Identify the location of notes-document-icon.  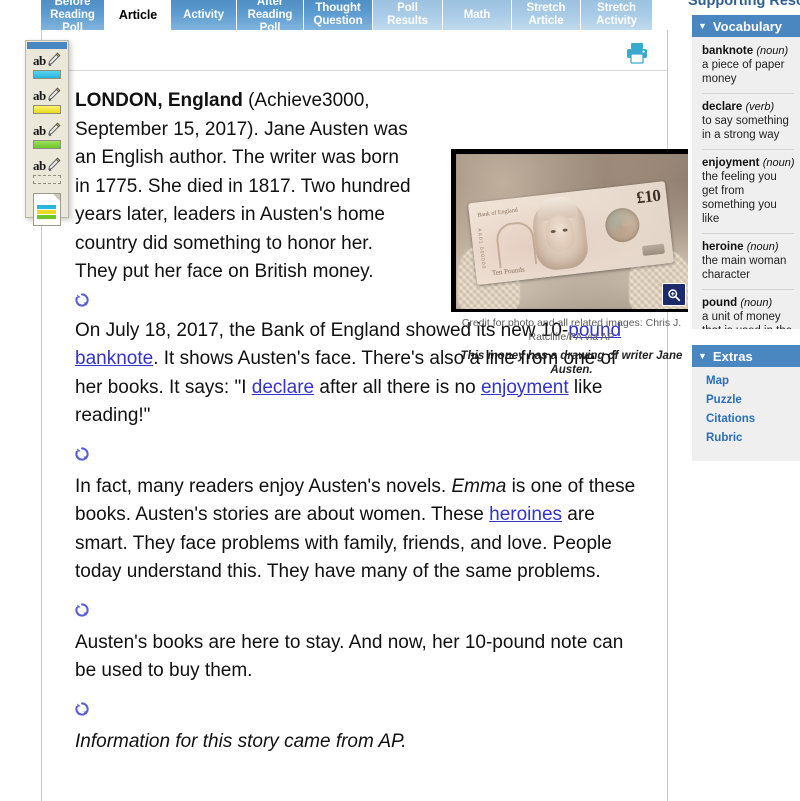
(47, 209).